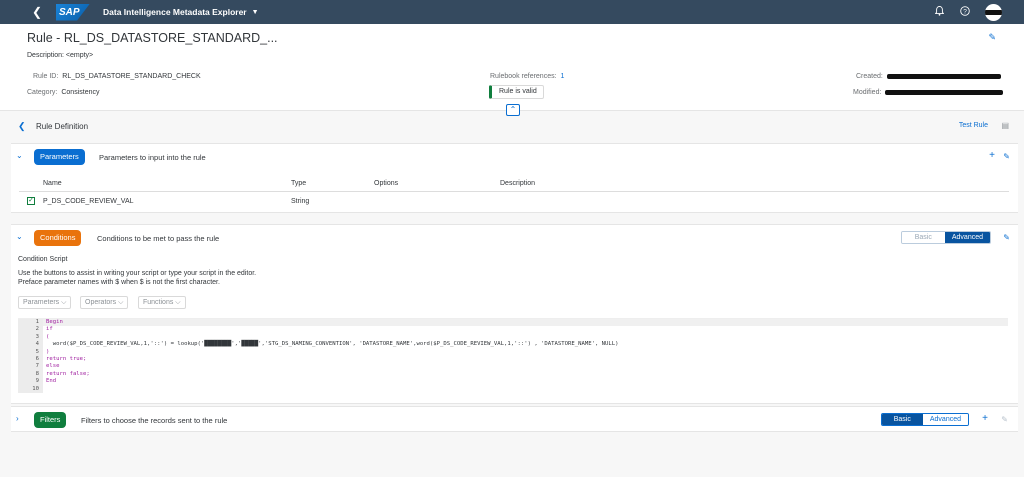 The width and height of the screenshot is (1024, 477). Describe the element at coordinates (50, 420) in the screenshot. I see `filters-tag: Filters` at that location.